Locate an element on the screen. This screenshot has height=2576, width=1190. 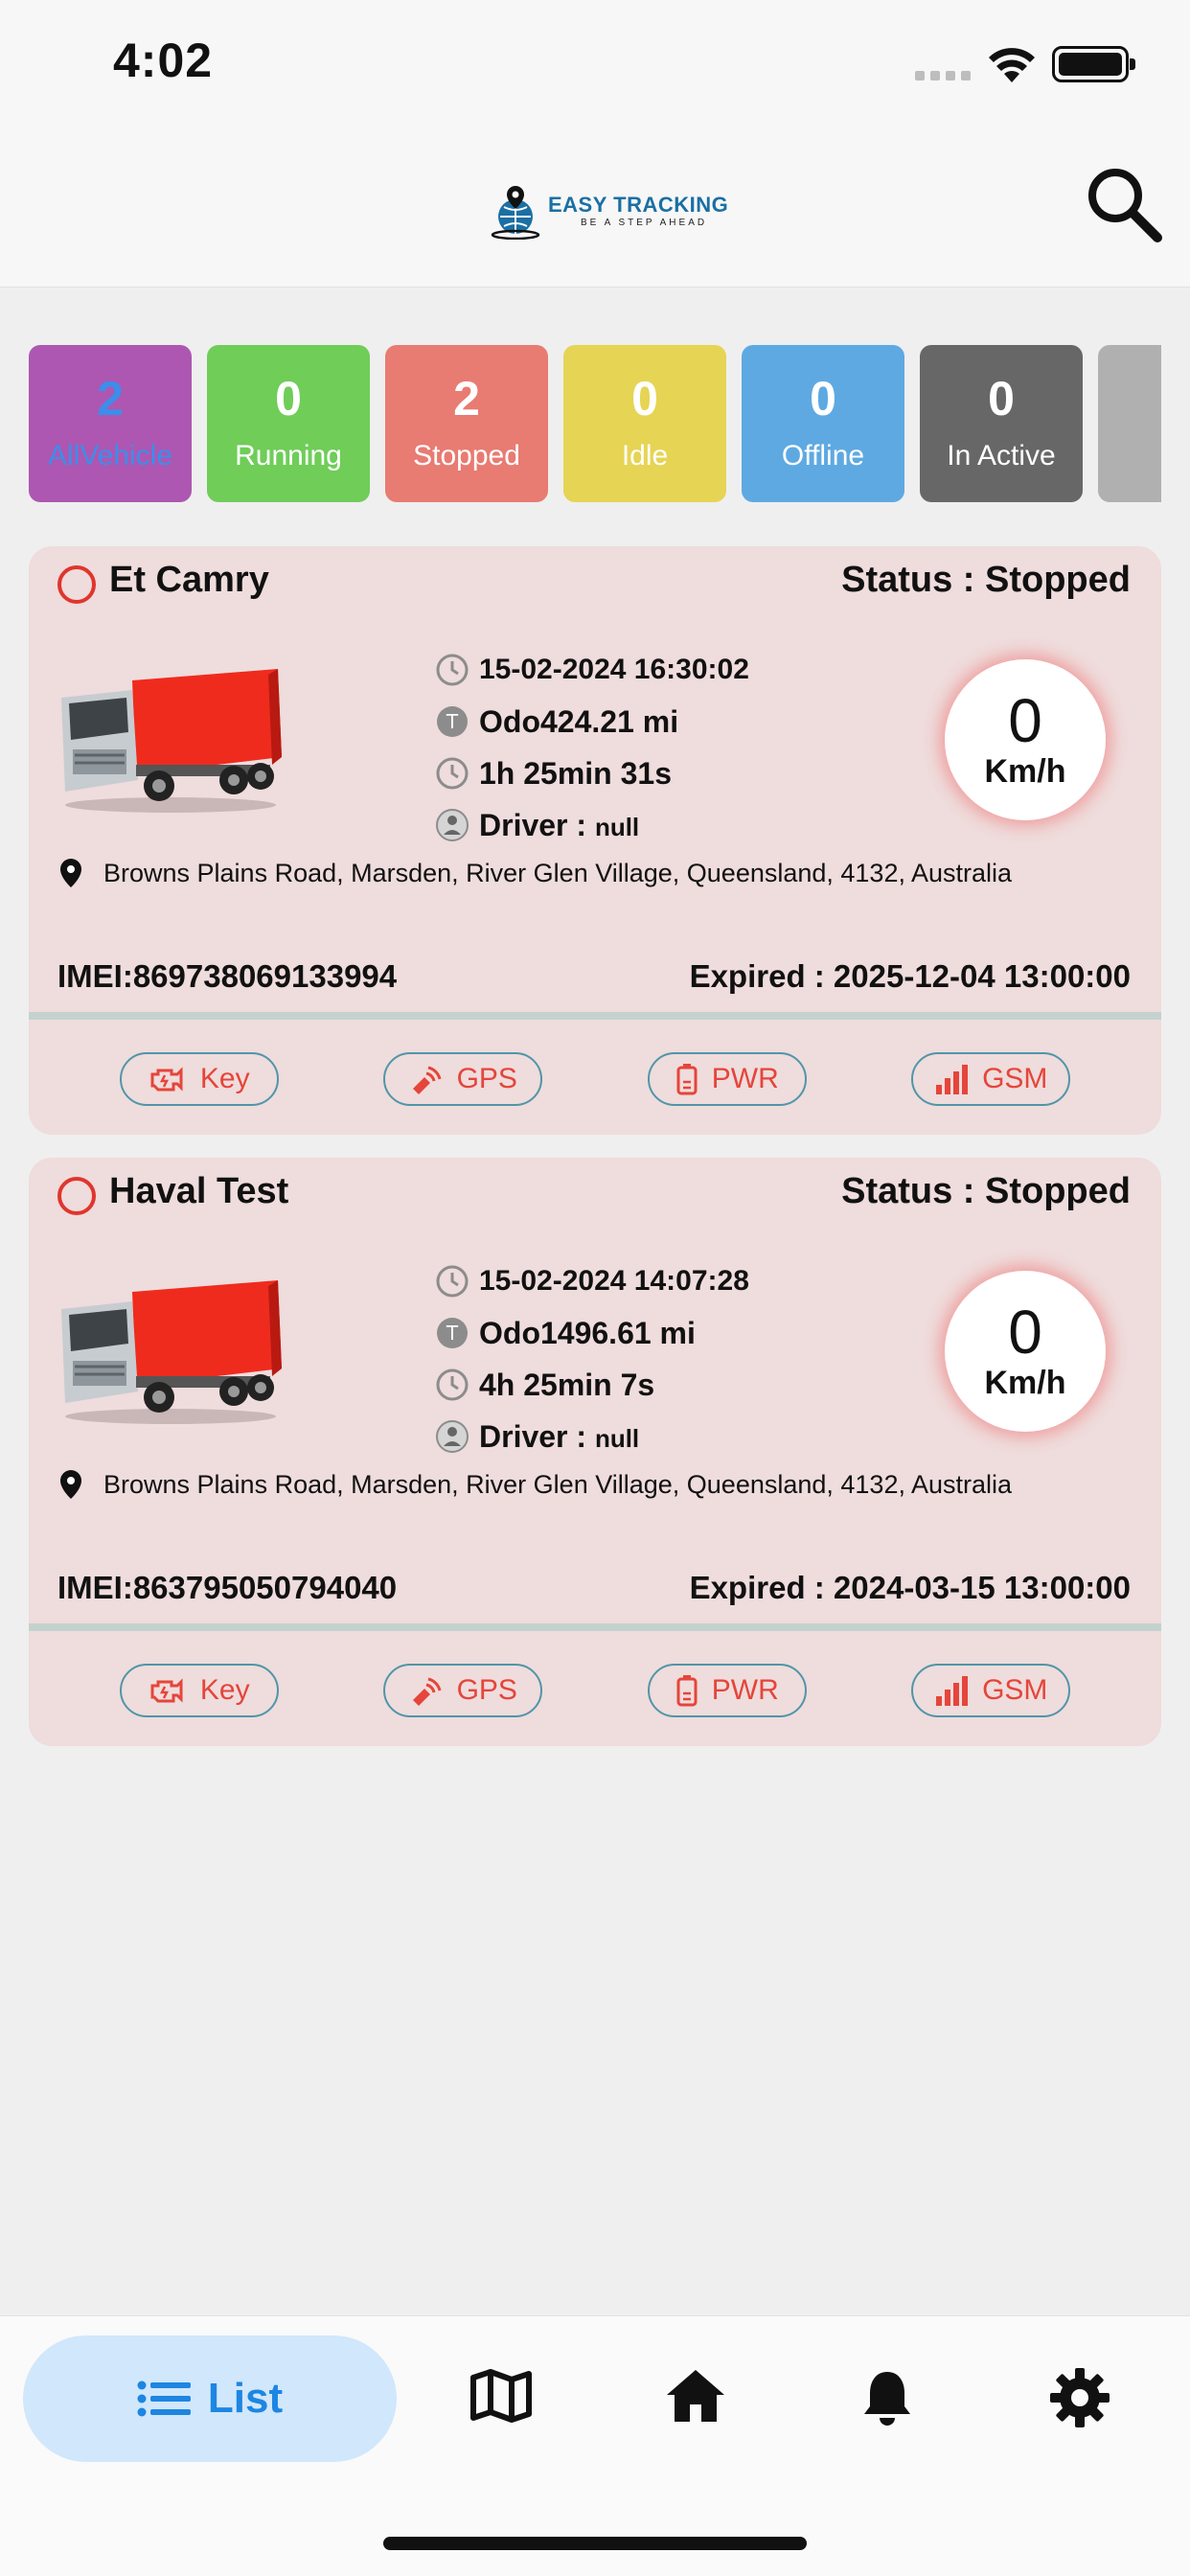
filter-label: AllVehicle is located at coordinates (110, 456).